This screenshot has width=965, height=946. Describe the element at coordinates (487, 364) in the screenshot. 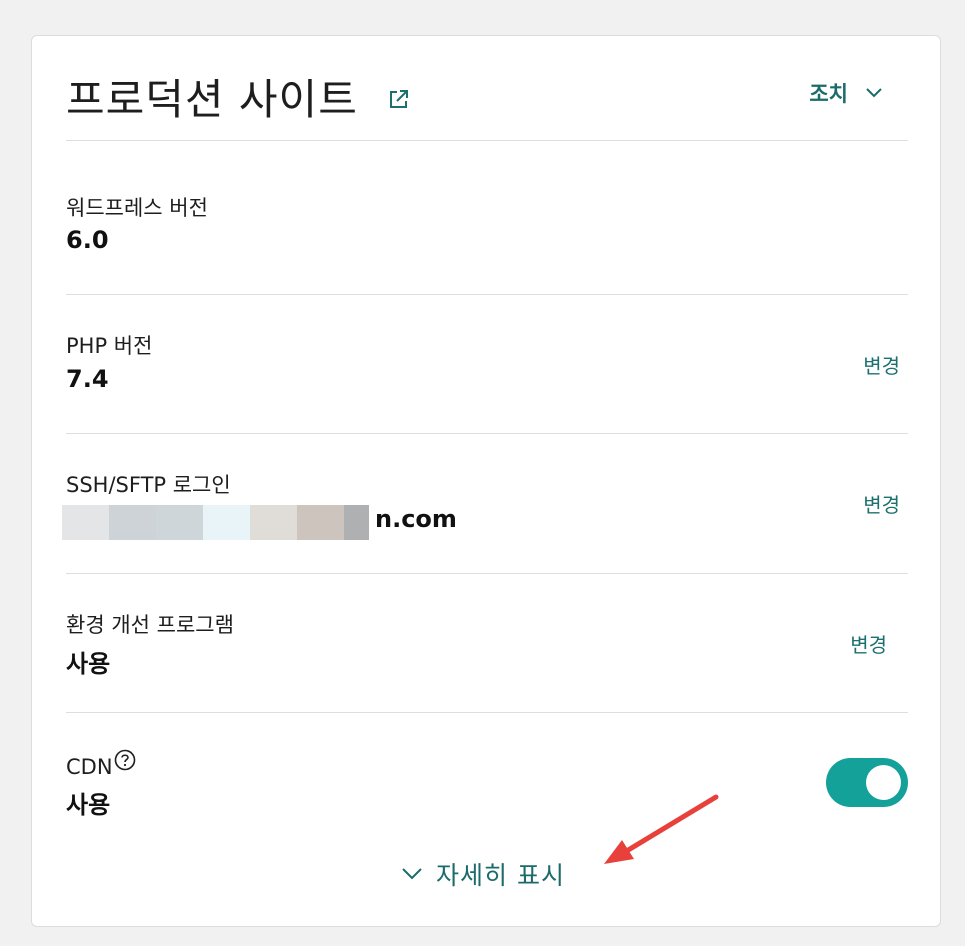

I see `php-version-row: PHP 버전 7.4 변경` at that location.